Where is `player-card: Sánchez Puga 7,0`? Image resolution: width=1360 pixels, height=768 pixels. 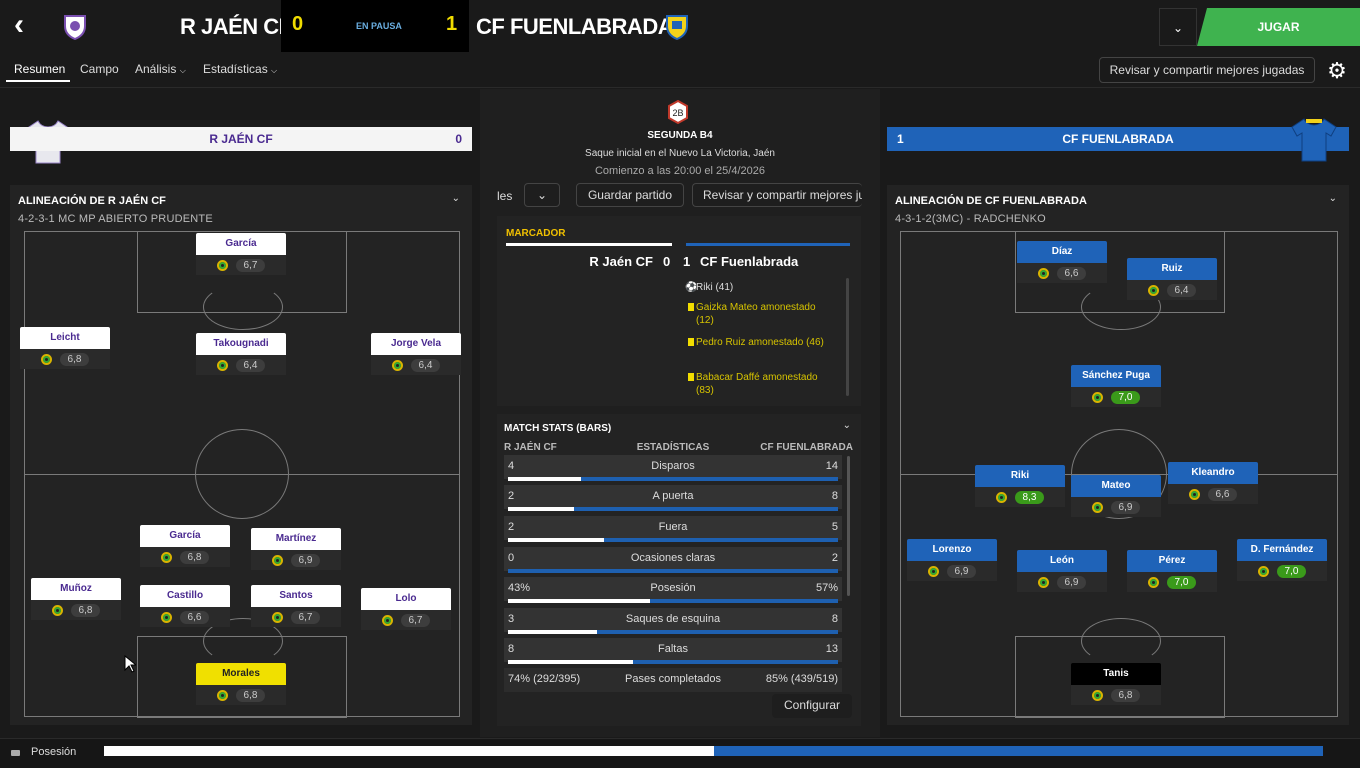 player-card: Sánchez Puga 7,0 is located at coordinates (1116, 387).